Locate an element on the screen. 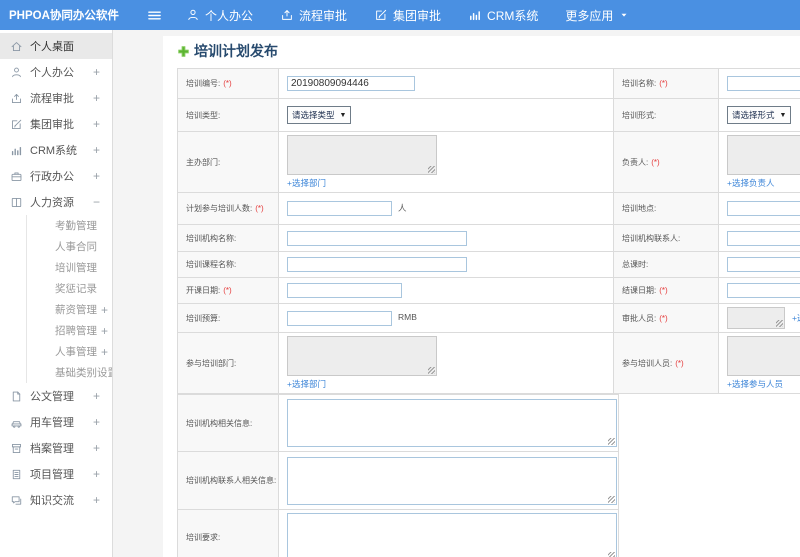 The height and width of the screenshot is (557, 800). sidebar-subitem-label: 人事合同 is located at coordinates (76, 247).